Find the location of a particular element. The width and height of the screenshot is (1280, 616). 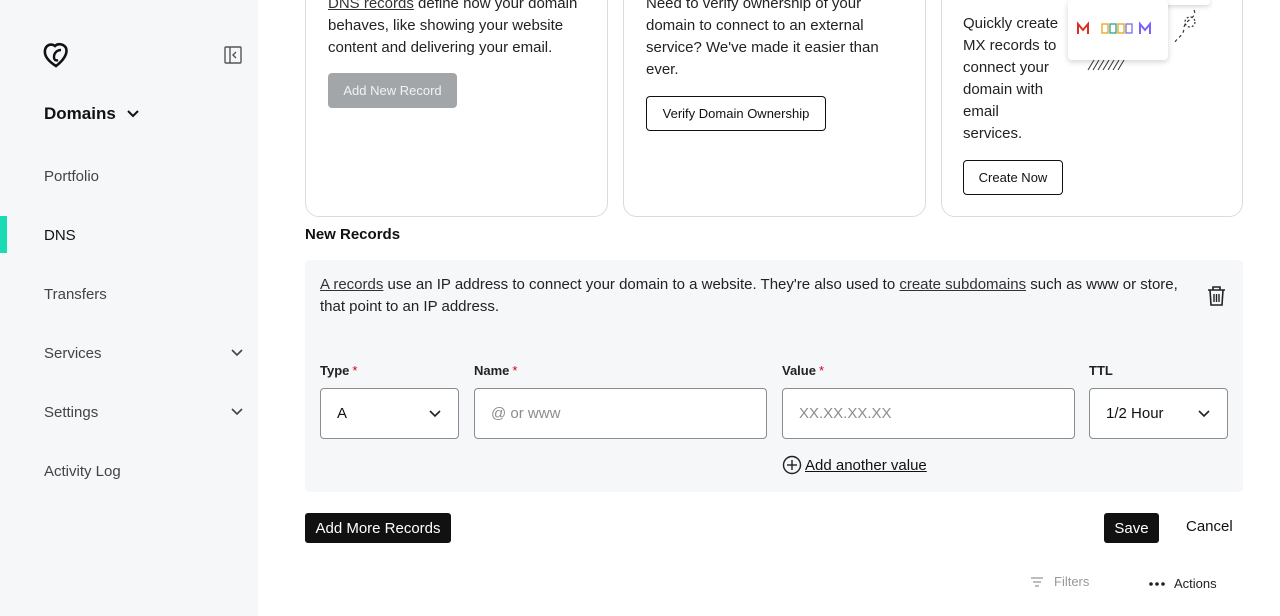

trash-icon is located at coordinates (1216, 296).